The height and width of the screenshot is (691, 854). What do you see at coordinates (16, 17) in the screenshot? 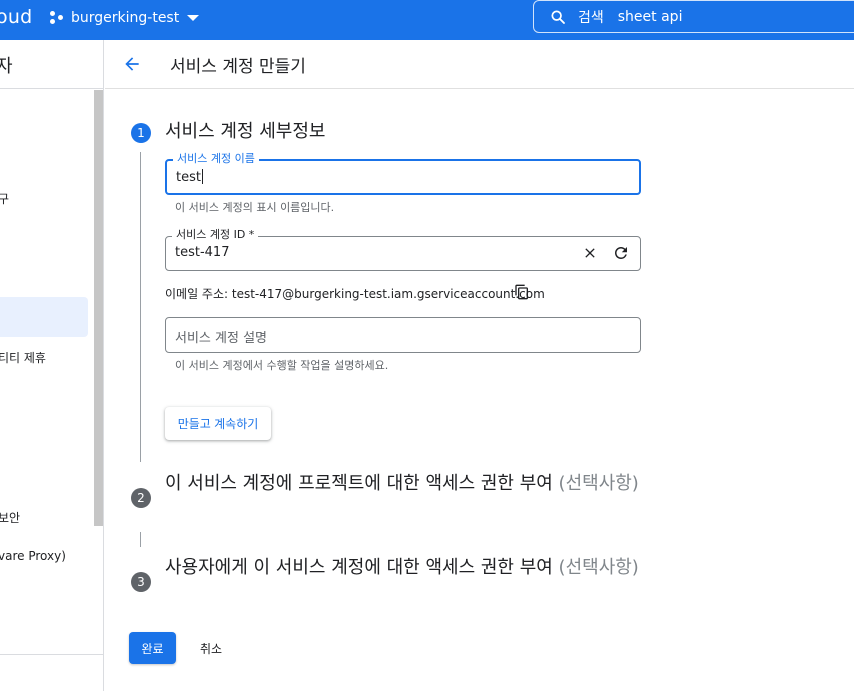
I see `brand-logo: oud` at bounding box center [16, 17].